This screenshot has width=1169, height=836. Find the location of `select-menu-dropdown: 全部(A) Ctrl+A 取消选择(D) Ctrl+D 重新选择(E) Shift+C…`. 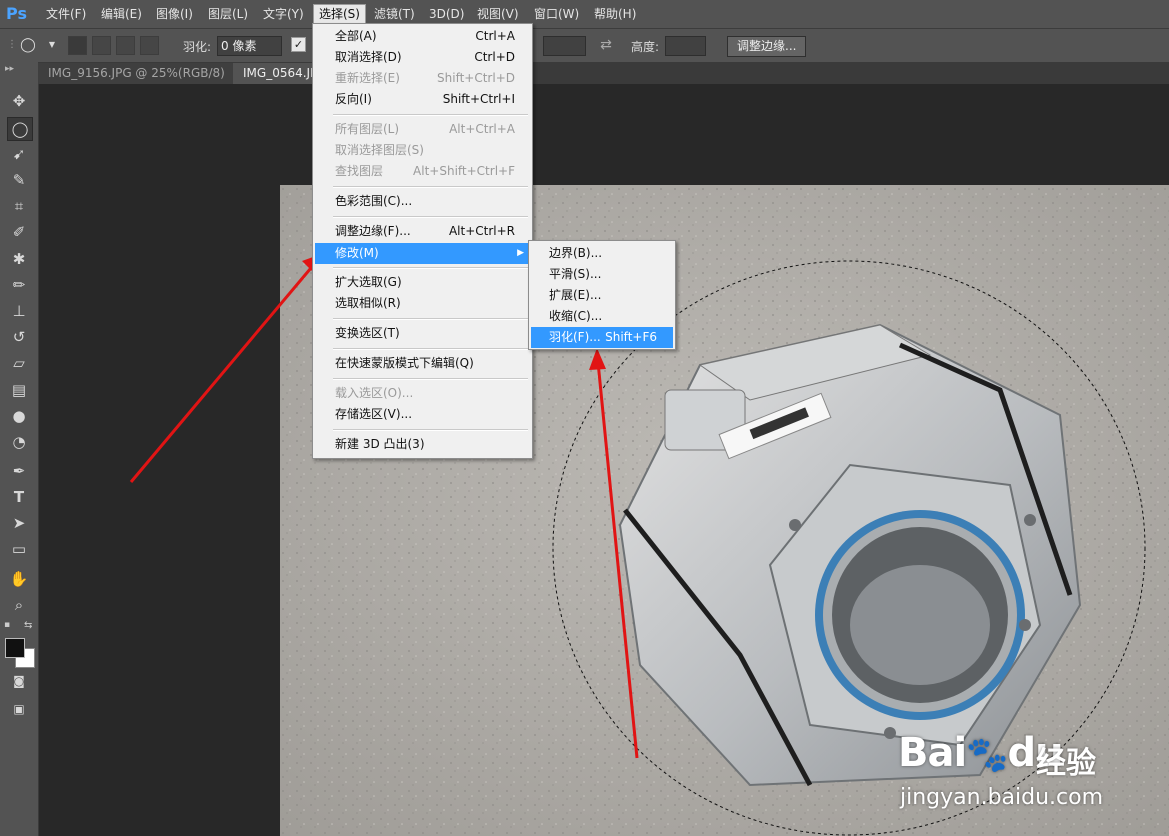

select-menu-dropdown: 全部(A) Ctrl+A 取消选择(D) Ctrl+D 重新选择(E) Shift+C… is located at coordinates (422, 241).